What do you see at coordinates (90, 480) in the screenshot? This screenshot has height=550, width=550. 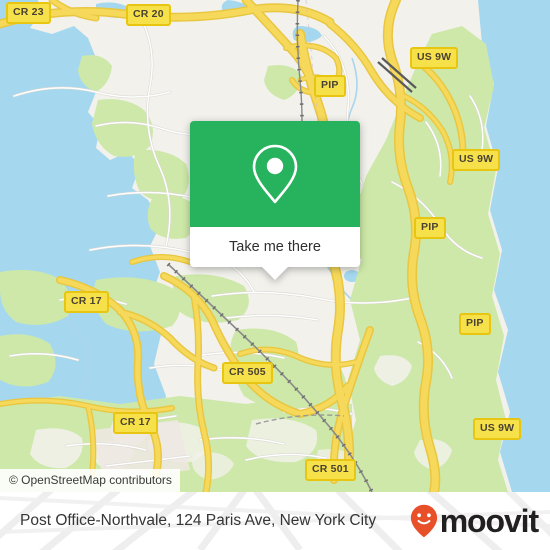 I see `map-attribution: © OpenStreetMap contributors` at bounding box center [90, 480].